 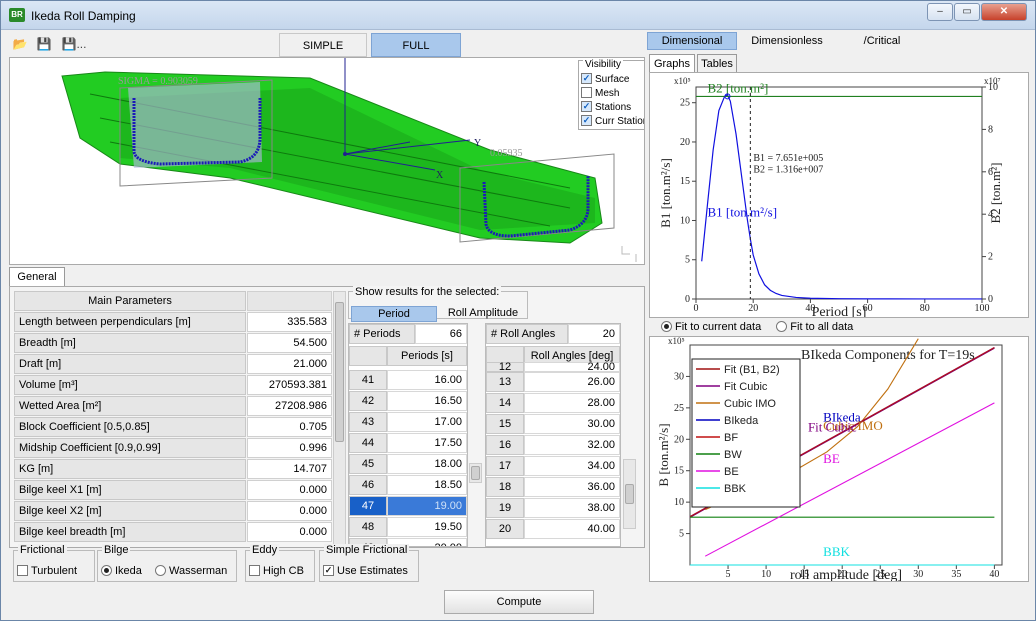 I want to click on periods-scroll-thumb, so click(x=475, y=473).